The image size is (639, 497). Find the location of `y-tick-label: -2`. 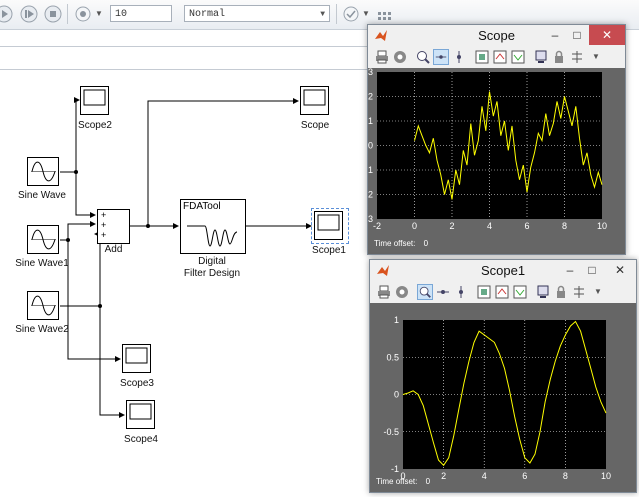

y-tick-label: -2 is located at coordinates (370, 195).